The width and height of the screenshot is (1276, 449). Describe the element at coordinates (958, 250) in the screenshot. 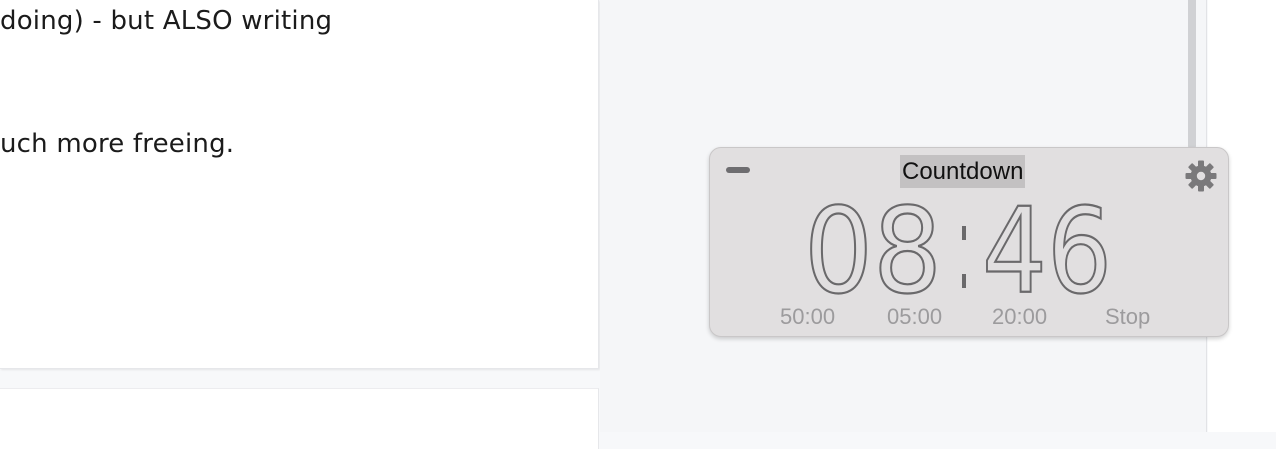

I see `countdown-clock: 08 46` at that location.